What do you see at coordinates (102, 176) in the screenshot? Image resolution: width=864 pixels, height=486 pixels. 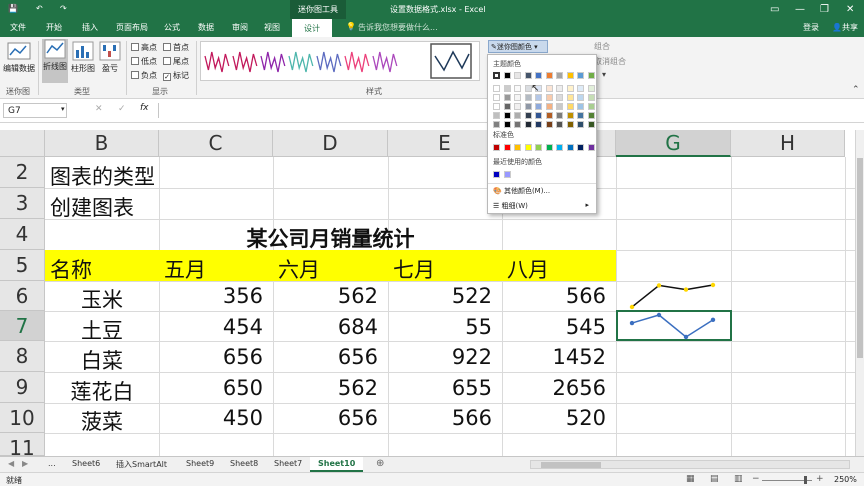 I see `cell-b2: 图表的类型` at bounding box center [102, 176].